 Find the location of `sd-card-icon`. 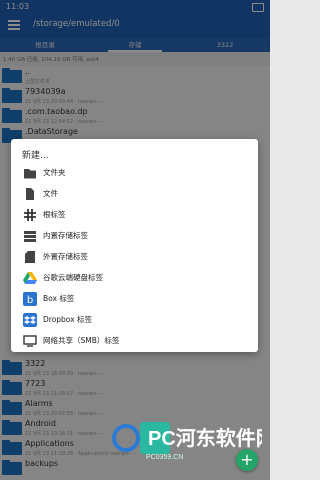

sd-card-icon is located at coordinates (30, 257).